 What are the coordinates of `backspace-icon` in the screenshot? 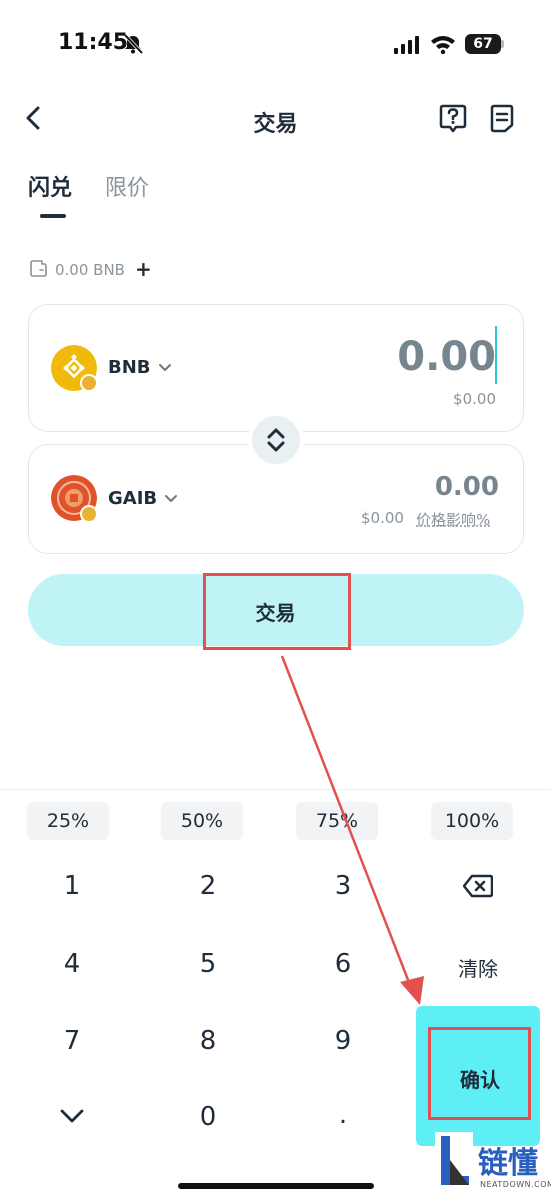 It's located at (478, 886).